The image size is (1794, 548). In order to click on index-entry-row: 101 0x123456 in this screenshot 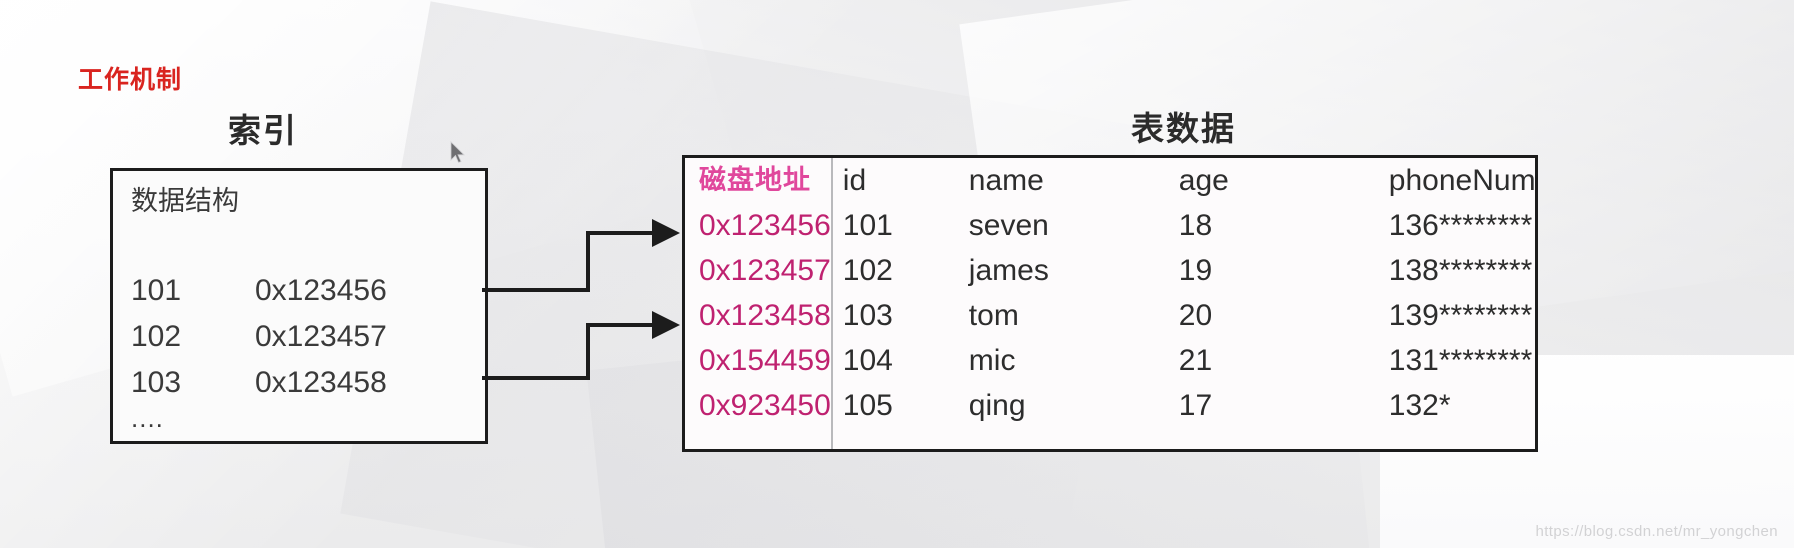, I will do `click(301, 291)`.